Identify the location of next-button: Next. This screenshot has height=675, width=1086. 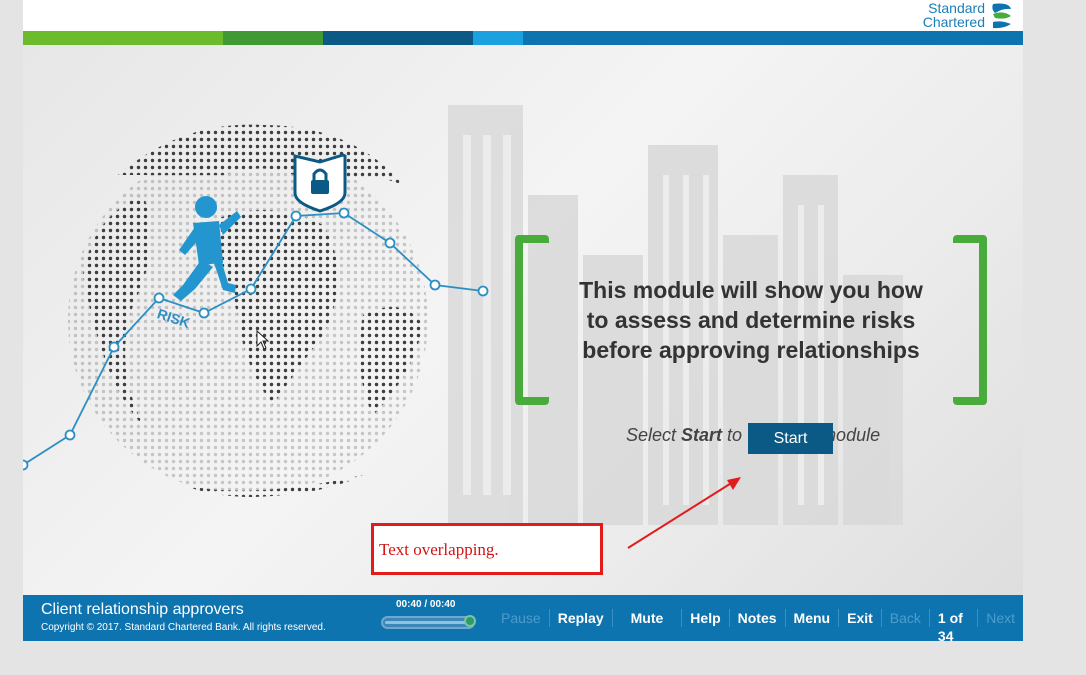
(1000, 618).